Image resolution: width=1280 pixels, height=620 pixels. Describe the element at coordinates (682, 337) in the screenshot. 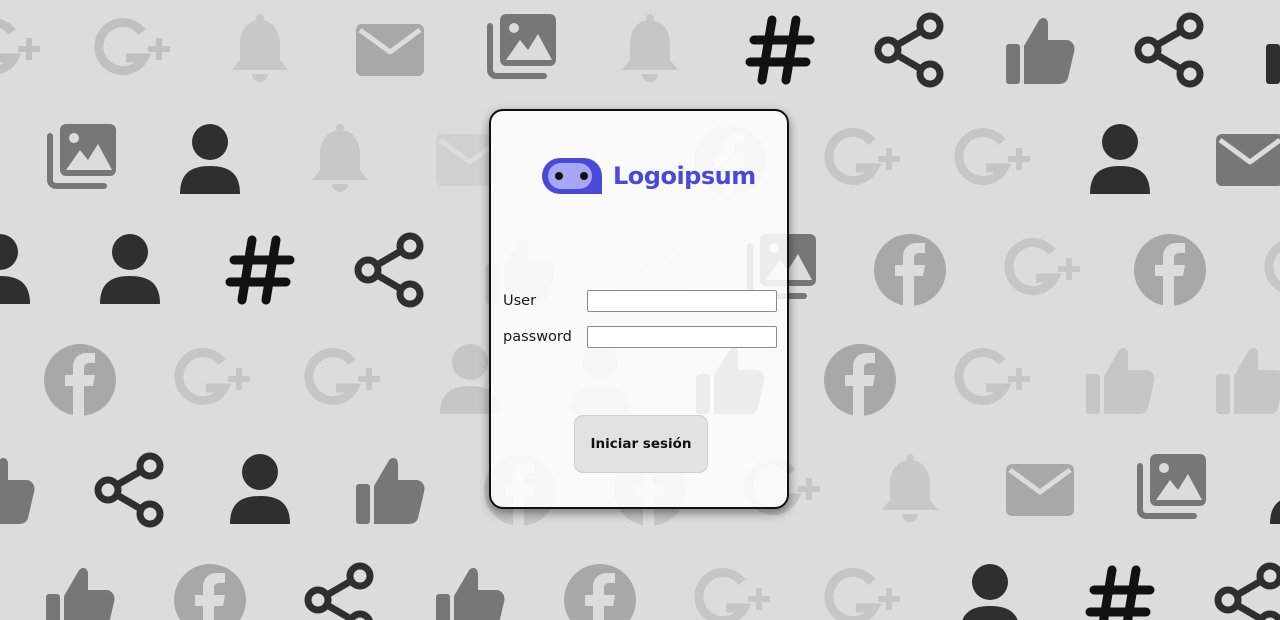

I see `password-input` at that location.